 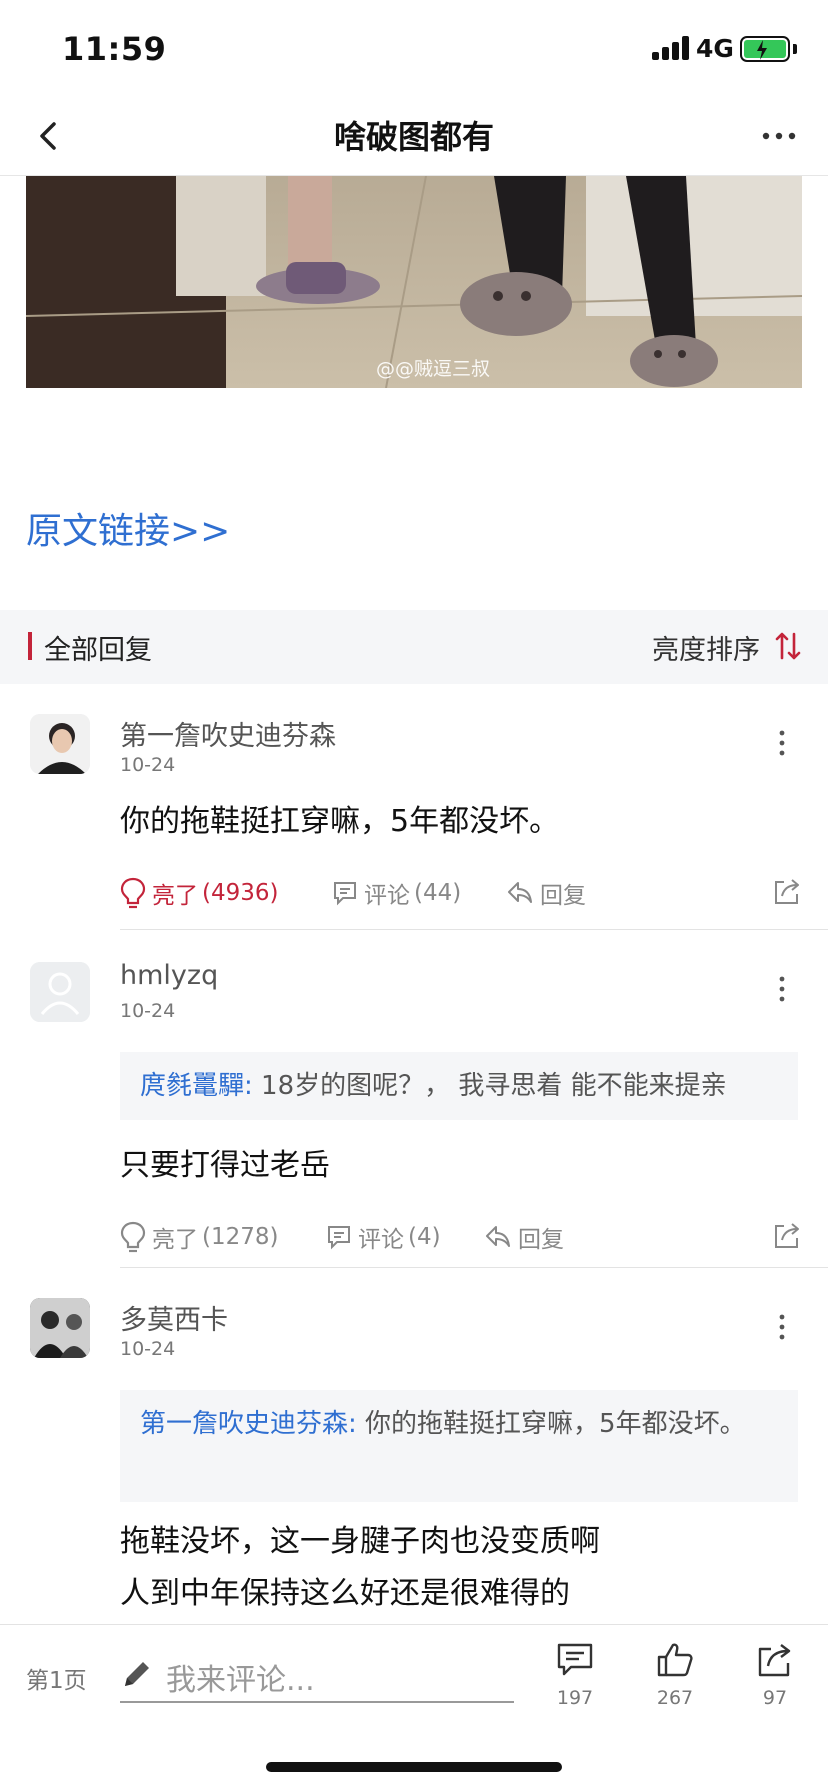 I want to click on quote-text: 你的拖鞋挺扛穿嘛，5年都没坏。, so click(x=551, y=1424).